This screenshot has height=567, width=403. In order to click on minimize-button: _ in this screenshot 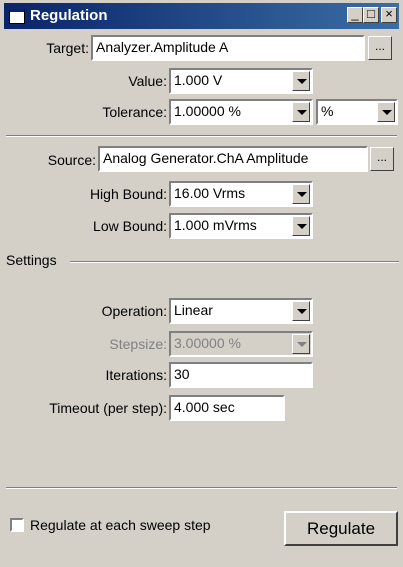, I will do `click(355, 14)`.